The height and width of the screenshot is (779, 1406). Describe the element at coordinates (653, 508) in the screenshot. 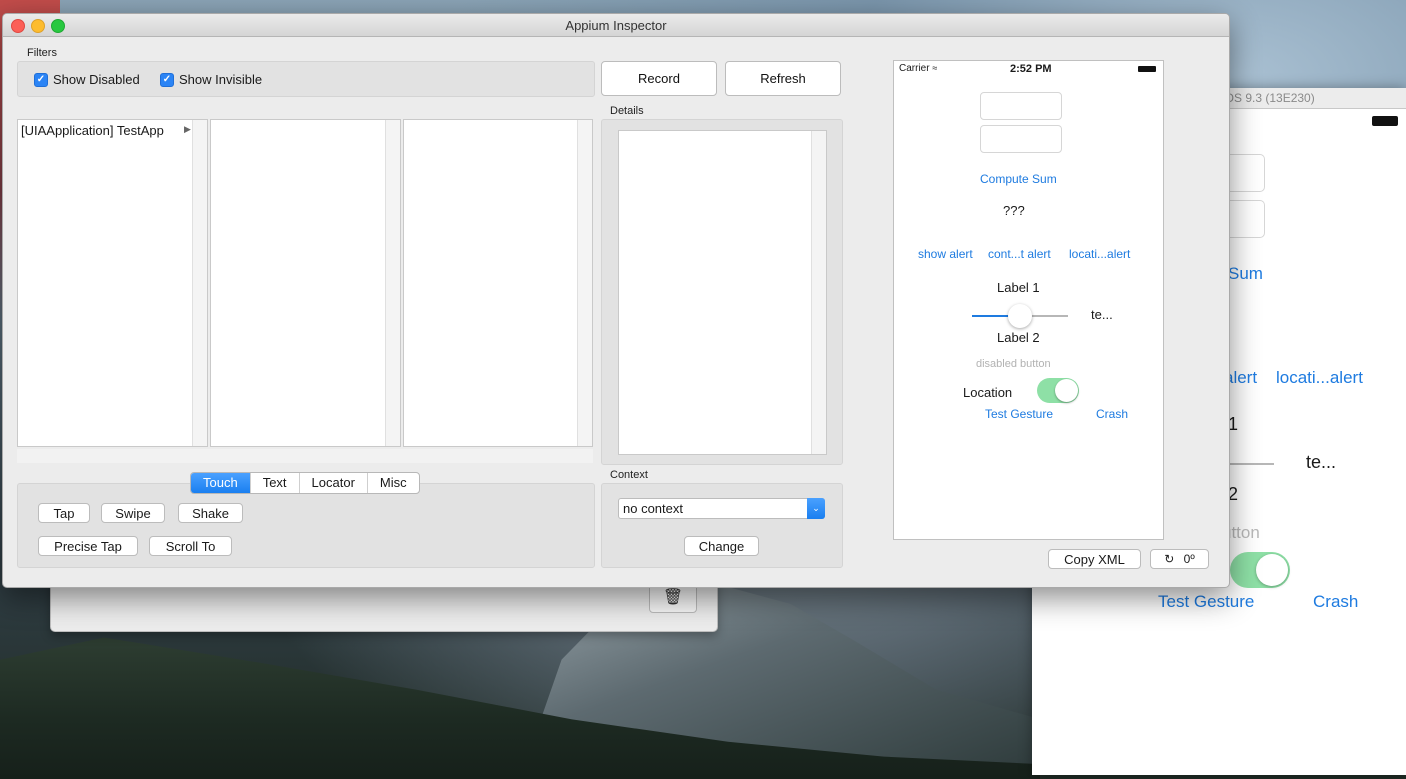

I see `context-select-value: no context` at that location.